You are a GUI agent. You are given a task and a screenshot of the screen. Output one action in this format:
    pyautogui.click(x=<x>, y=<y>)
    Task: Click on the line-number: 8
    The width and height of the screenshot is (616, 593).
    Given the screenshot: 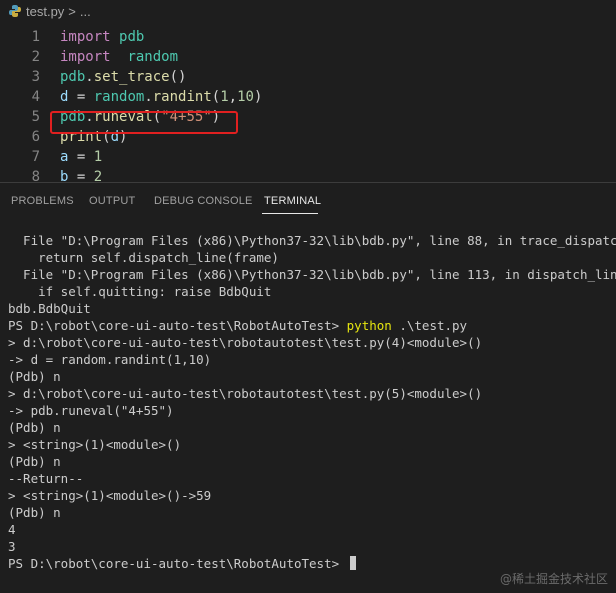 What is the action you would take?
    pyautogui.click(x=35, y=175)
    